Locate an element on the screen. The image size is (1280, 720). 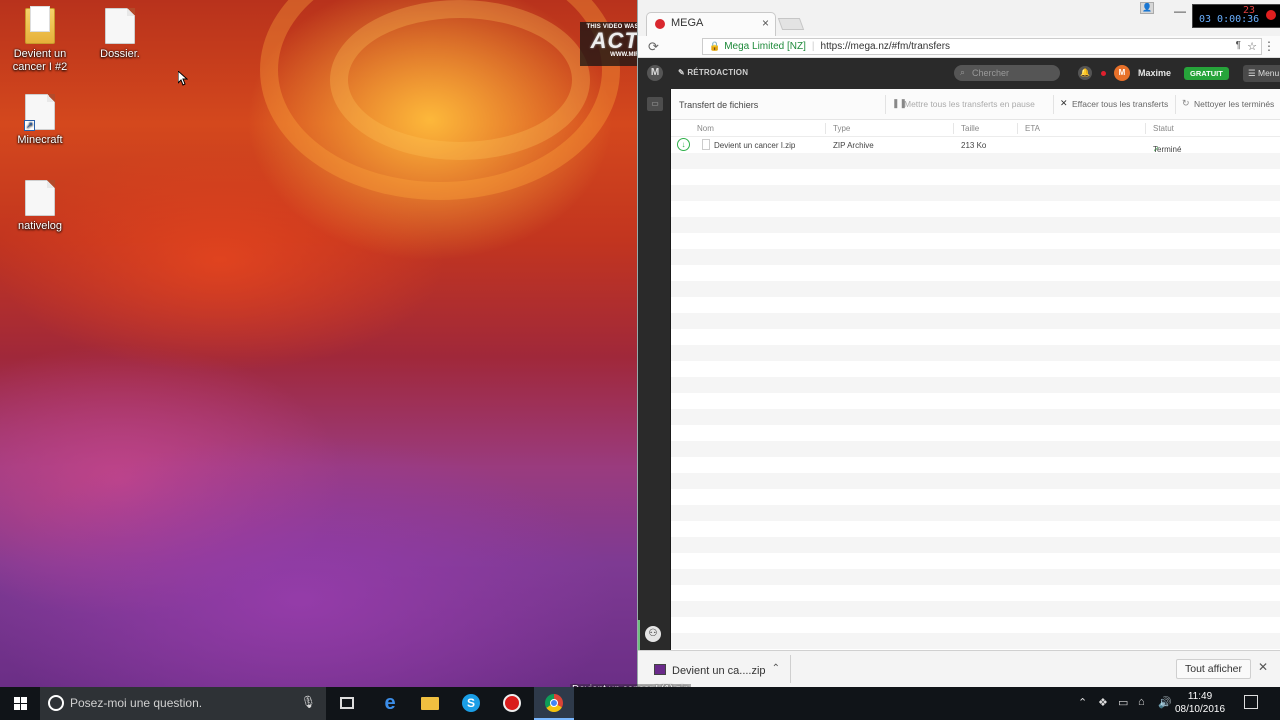
mega-search-input: ⌕ Chercher is located at coordinates (1007, 73).